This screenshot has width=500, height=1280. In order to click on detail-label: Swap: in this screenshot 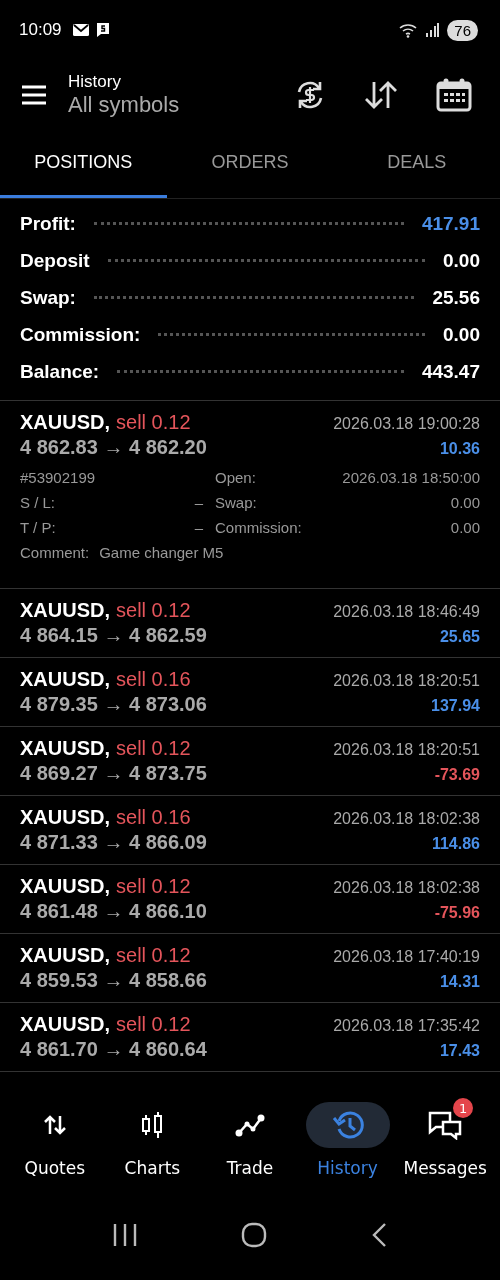, I will do `click(236, 502)`.